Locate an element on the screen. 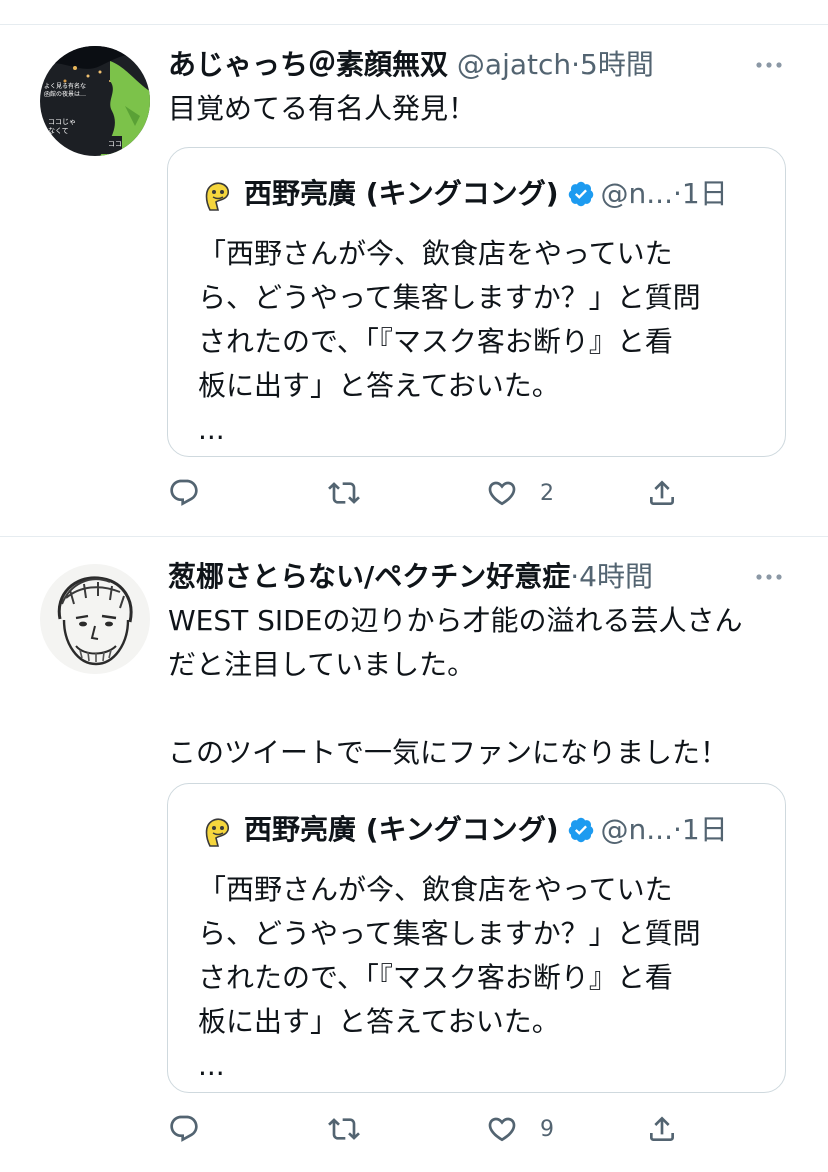 The width and height of the screenshot is (828, 1172). like-count: 9 is located at coordinates (547, 1129).